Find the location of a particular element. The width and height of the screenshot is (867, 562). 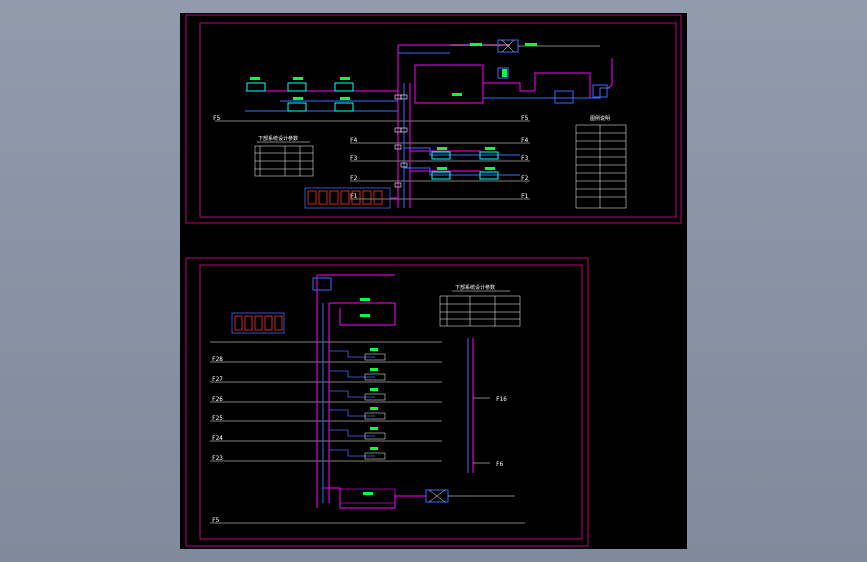

floor-label: F26 is located at coordinates (217, 399).